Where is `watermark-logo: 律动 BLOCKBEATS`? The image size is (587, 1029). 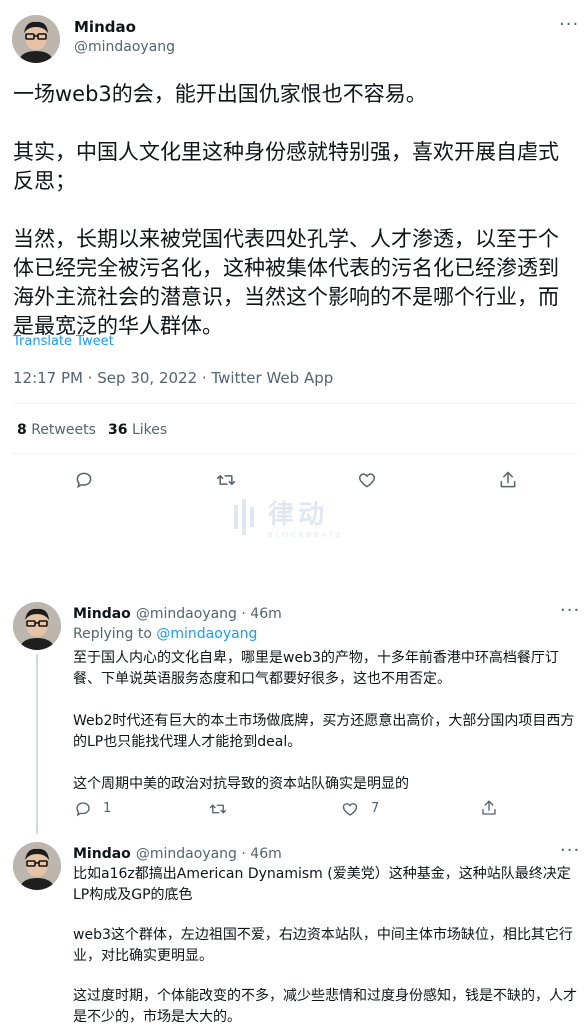 watermark-logo: 律动 BLOCKBEATS is located at coordinates (288, 516).